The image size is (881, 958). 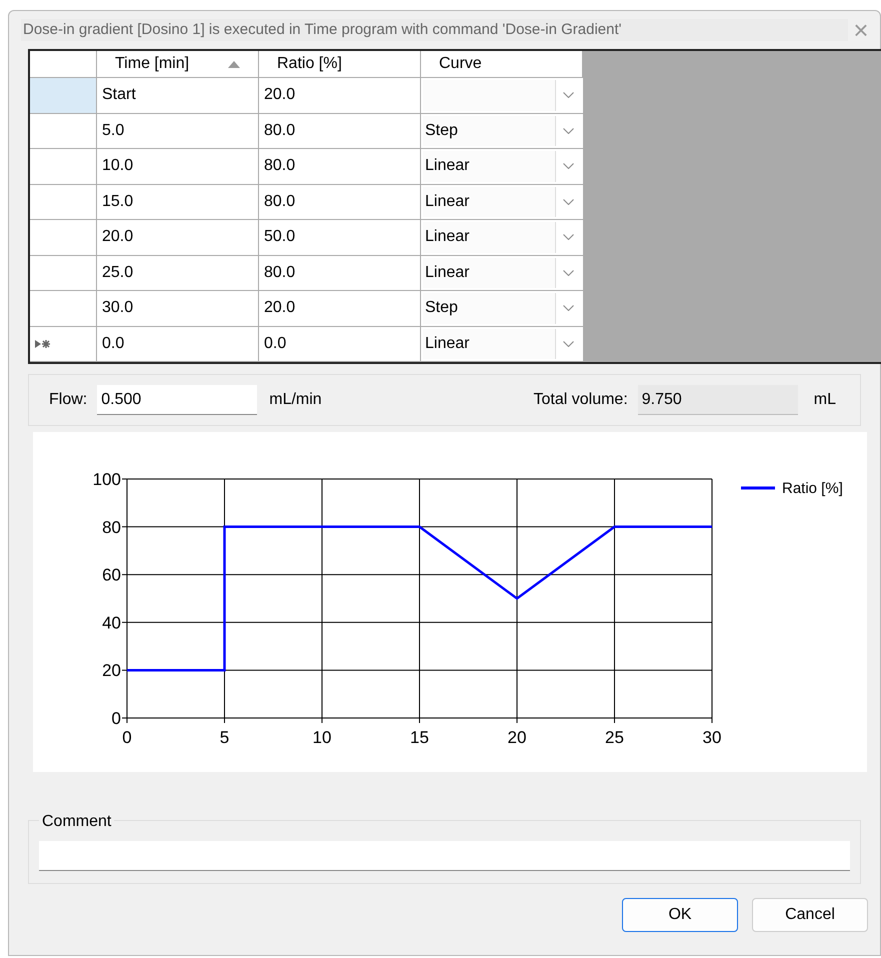 I want to click on x-tick-label: 30, so click(x=712, y=737).